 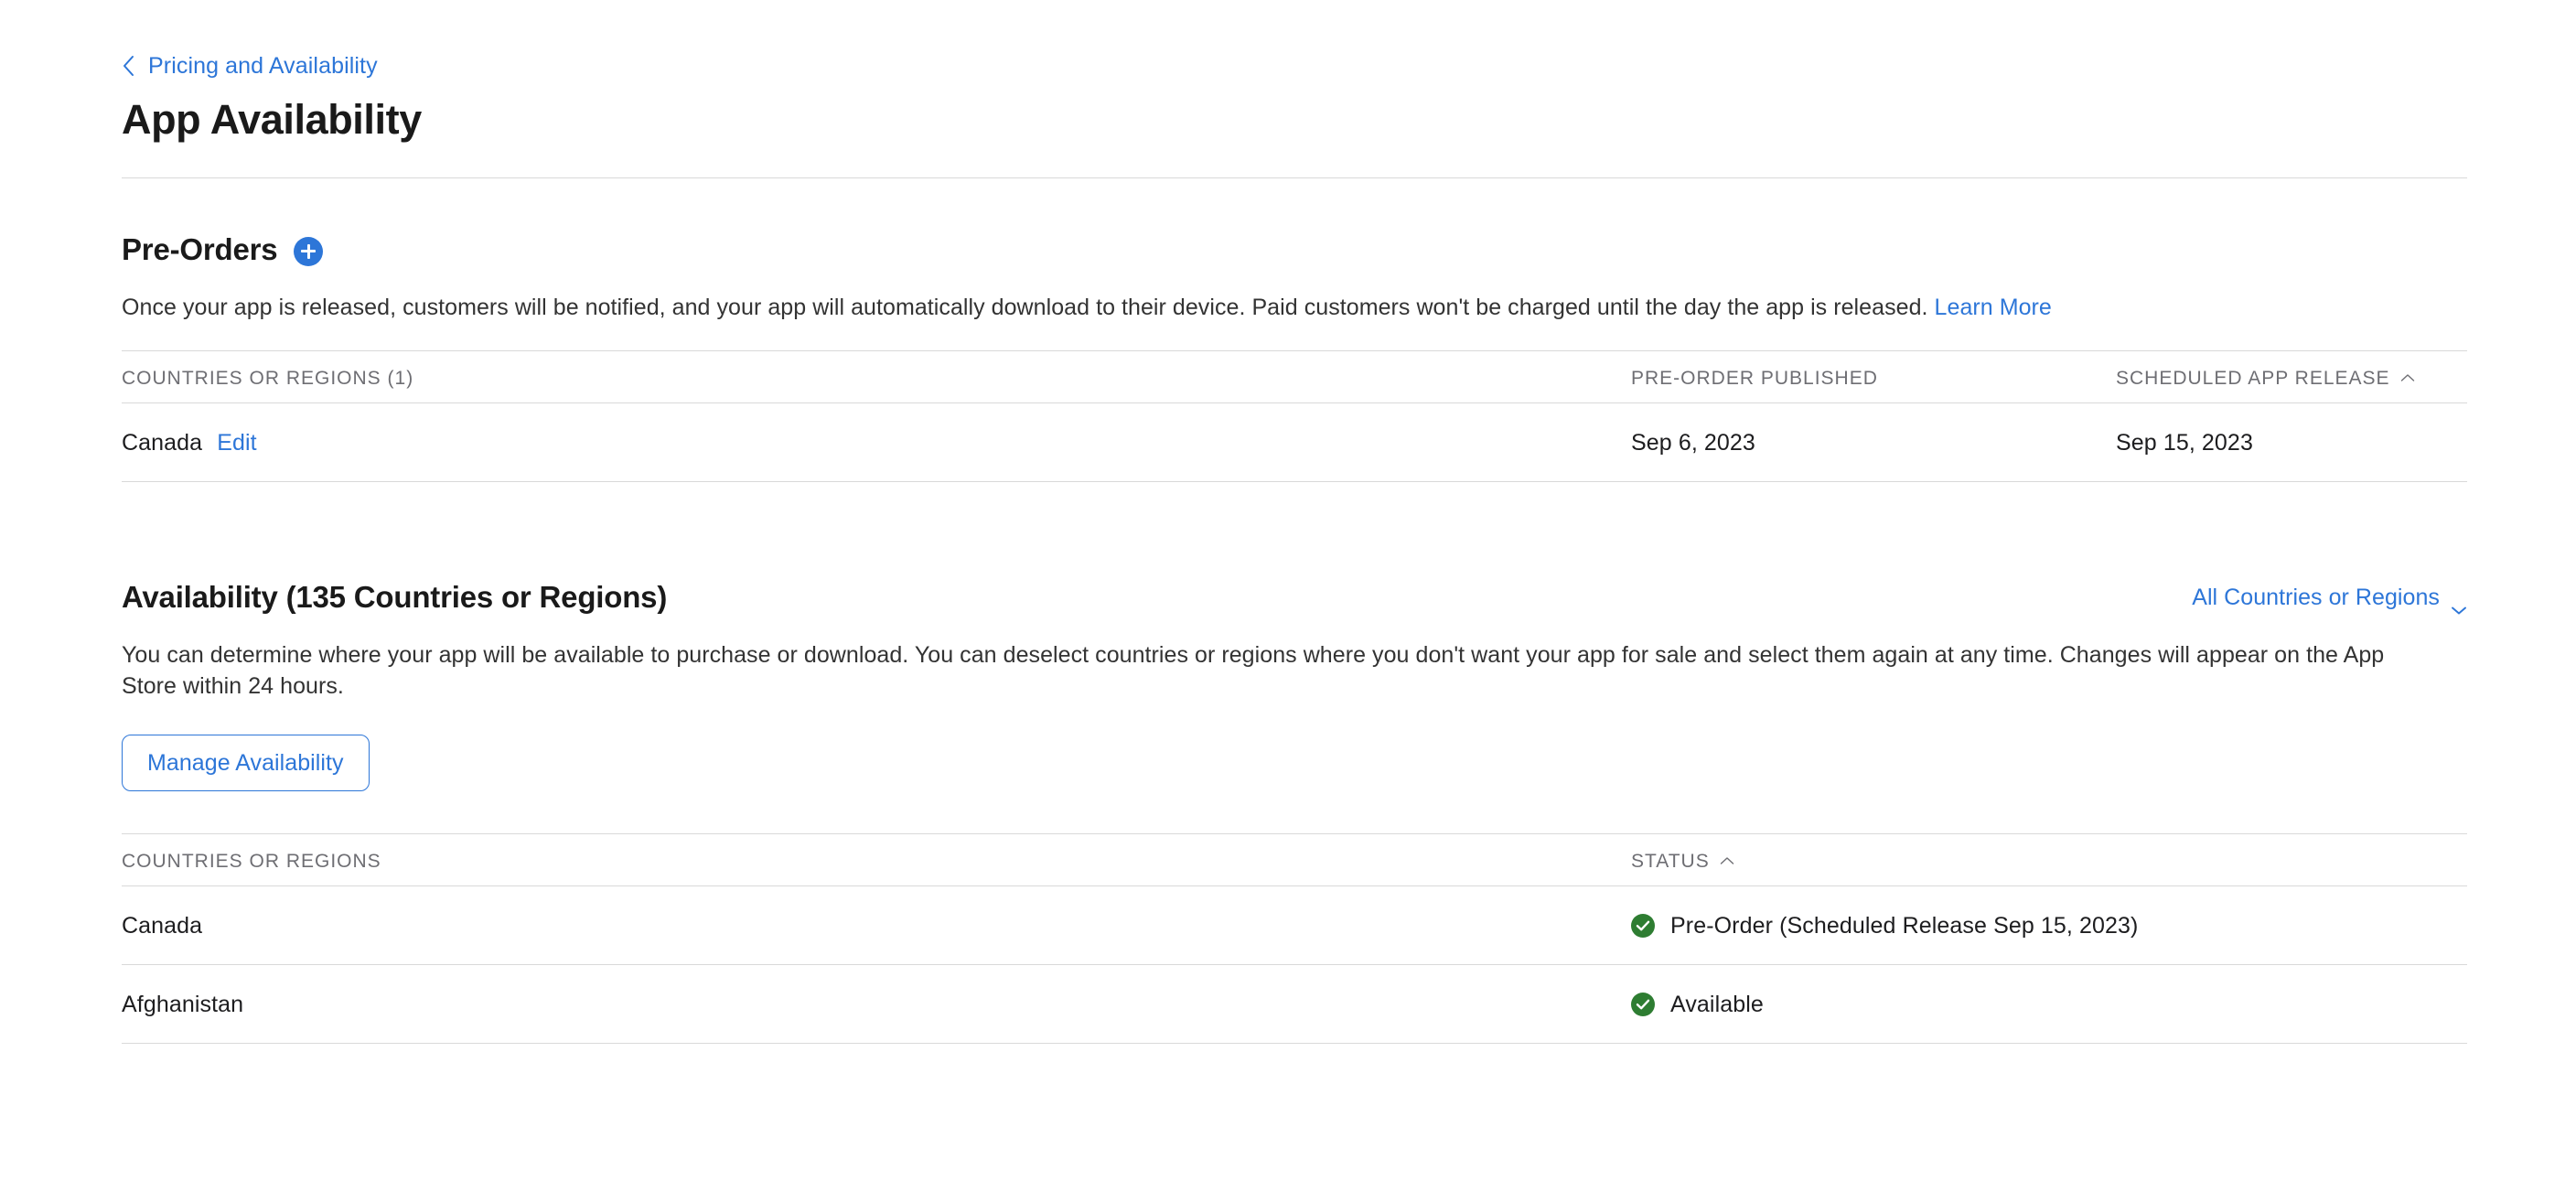 I want to click on column-header-status: STATUS, so click(x=2049, y=867).